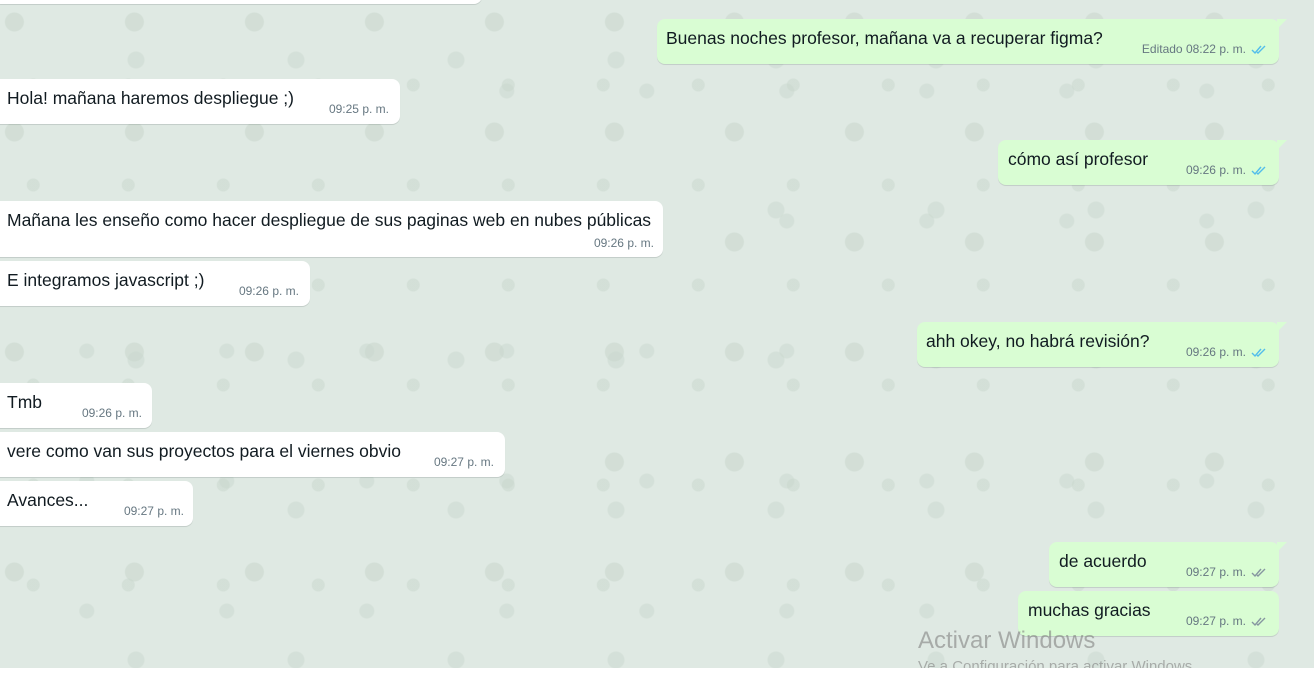 Image resolution: width=1314 pixels, height=674 pixels. What do you see at coordinates (241, 2) in the screenshot?
I see `previous-message-fragment` at bounding box center [241, 2].